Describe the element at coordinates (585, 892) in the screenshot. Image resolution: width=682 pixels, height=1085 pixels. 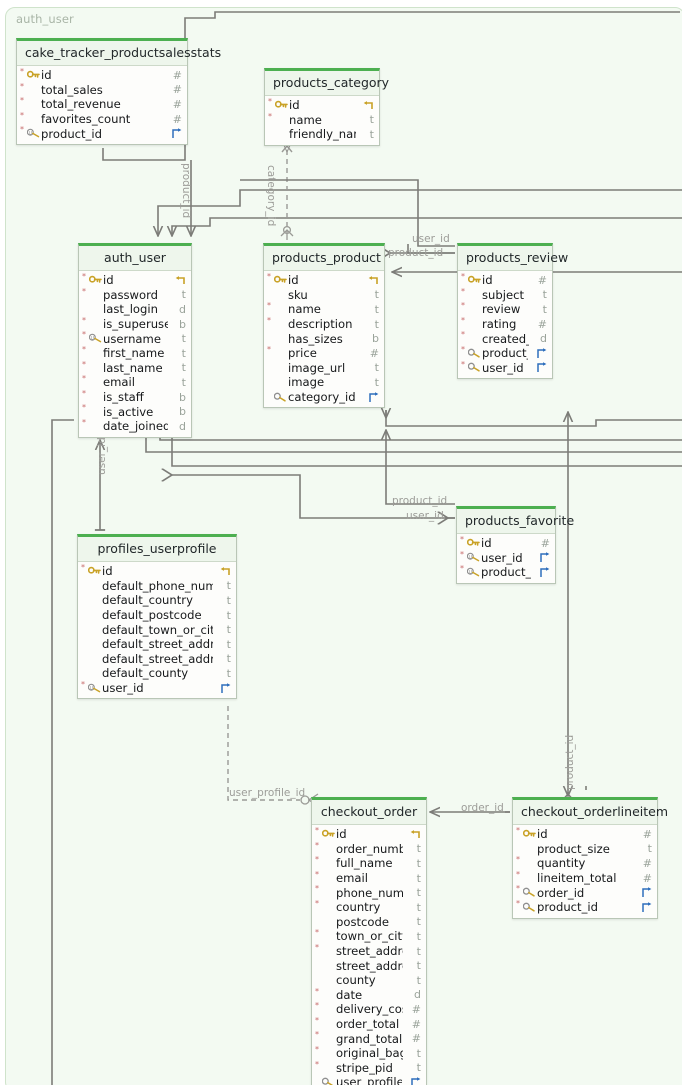
I see `table-row: * order_id` at that location.